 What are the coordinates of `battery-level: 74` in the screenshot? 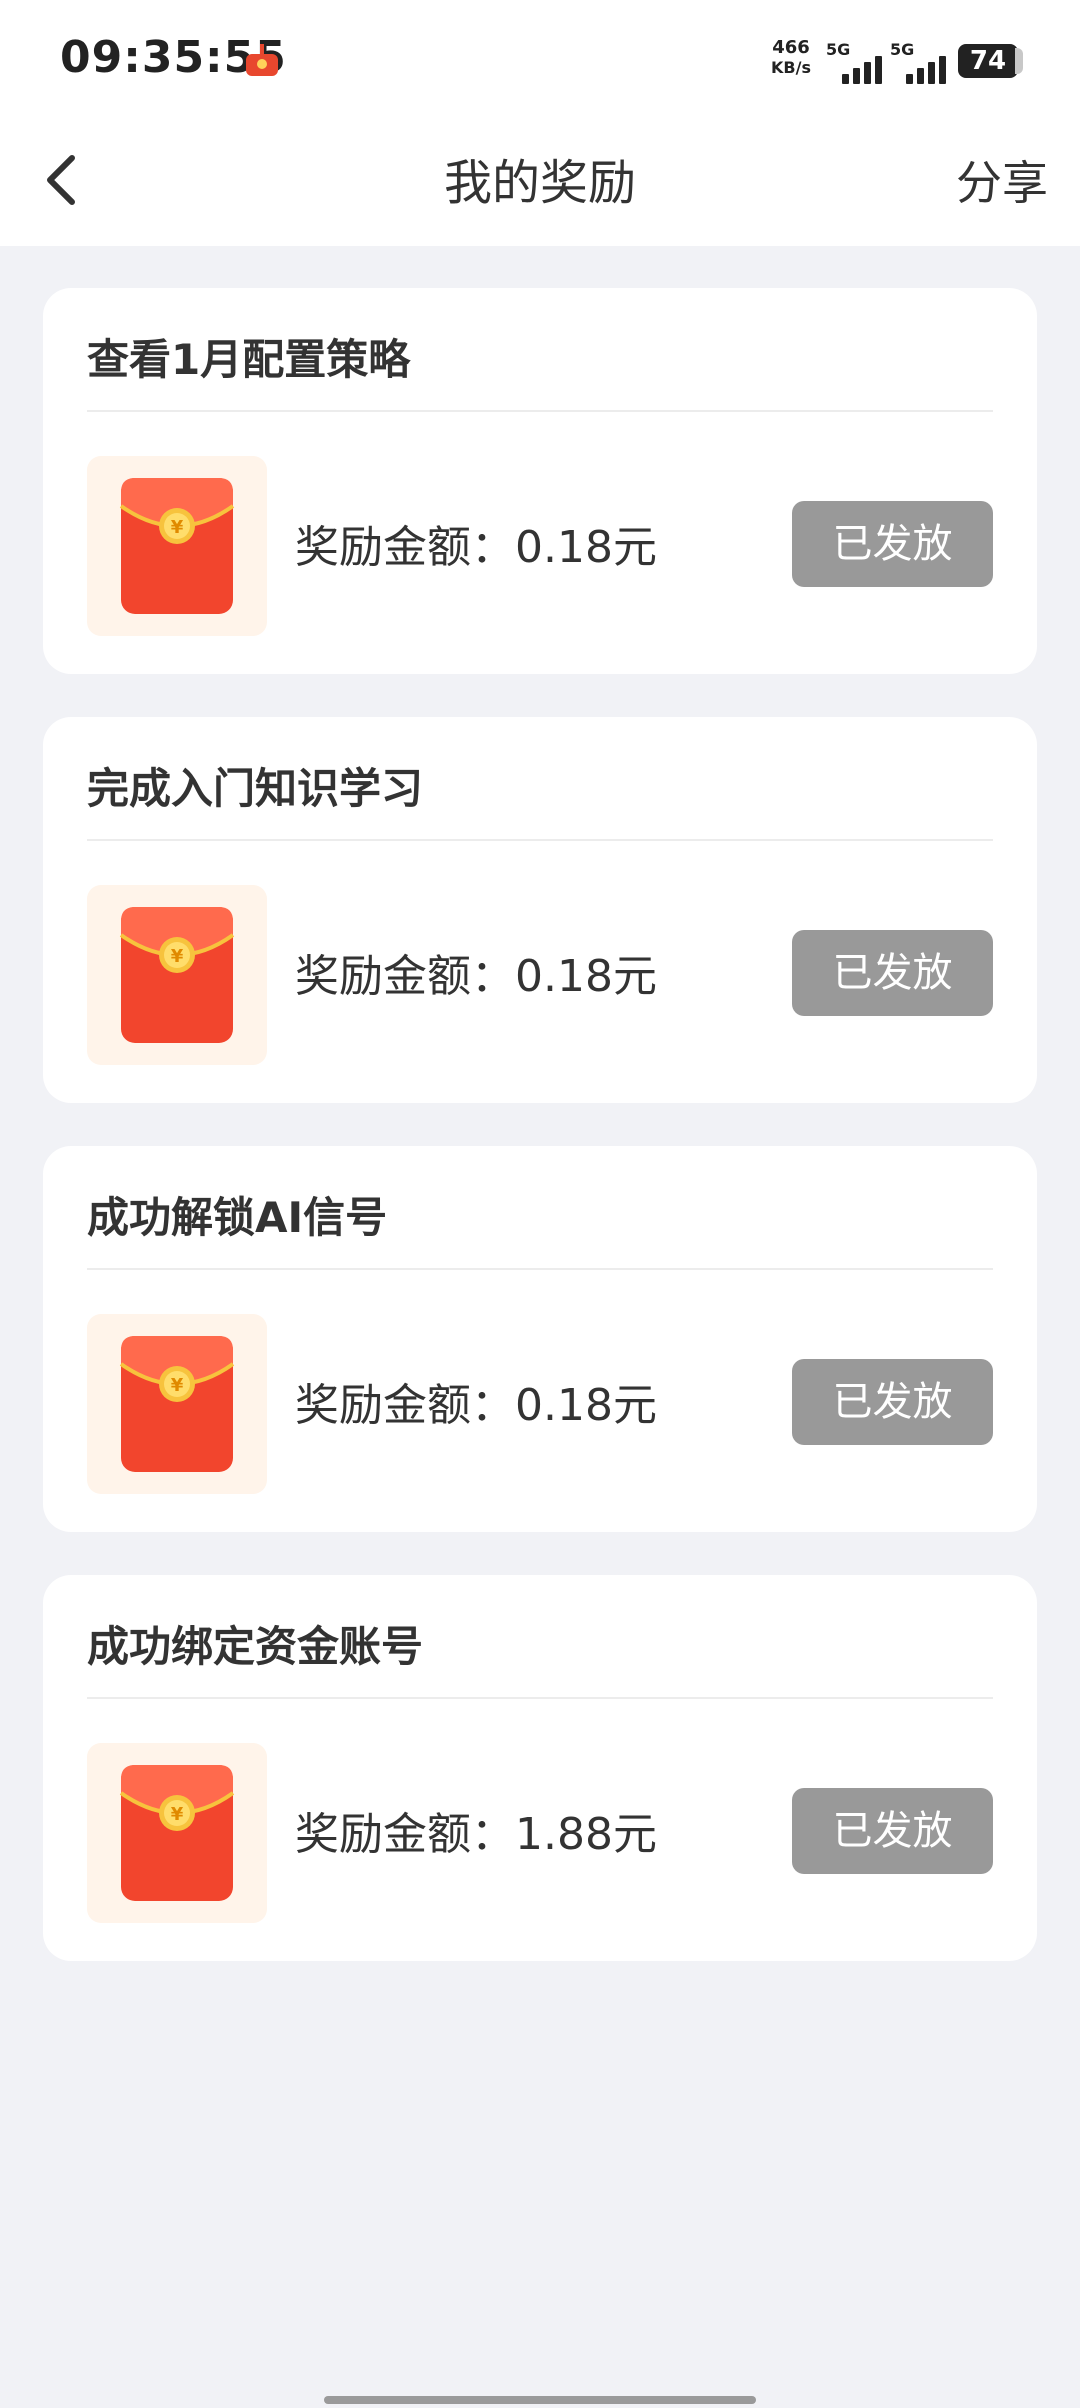 It's located at (988, 61).